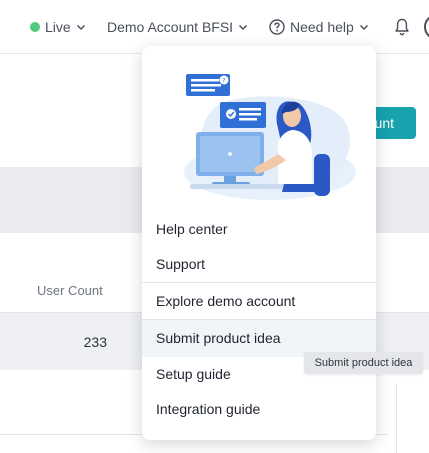  I want to click on account-label: Demo Account BFSI, so click(170, 27).